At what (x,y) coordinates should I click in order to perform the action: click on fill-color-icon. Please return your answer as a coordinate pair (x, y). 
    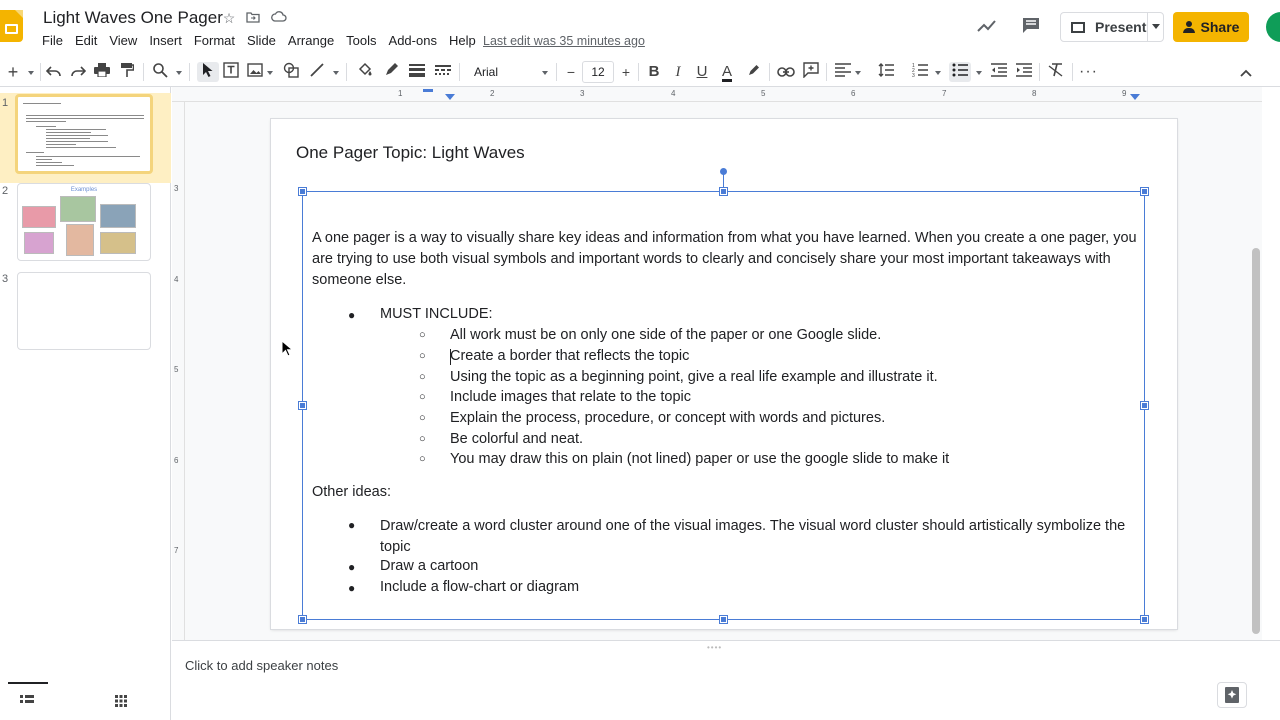
    Looking at the image, I should click on (365, 72).